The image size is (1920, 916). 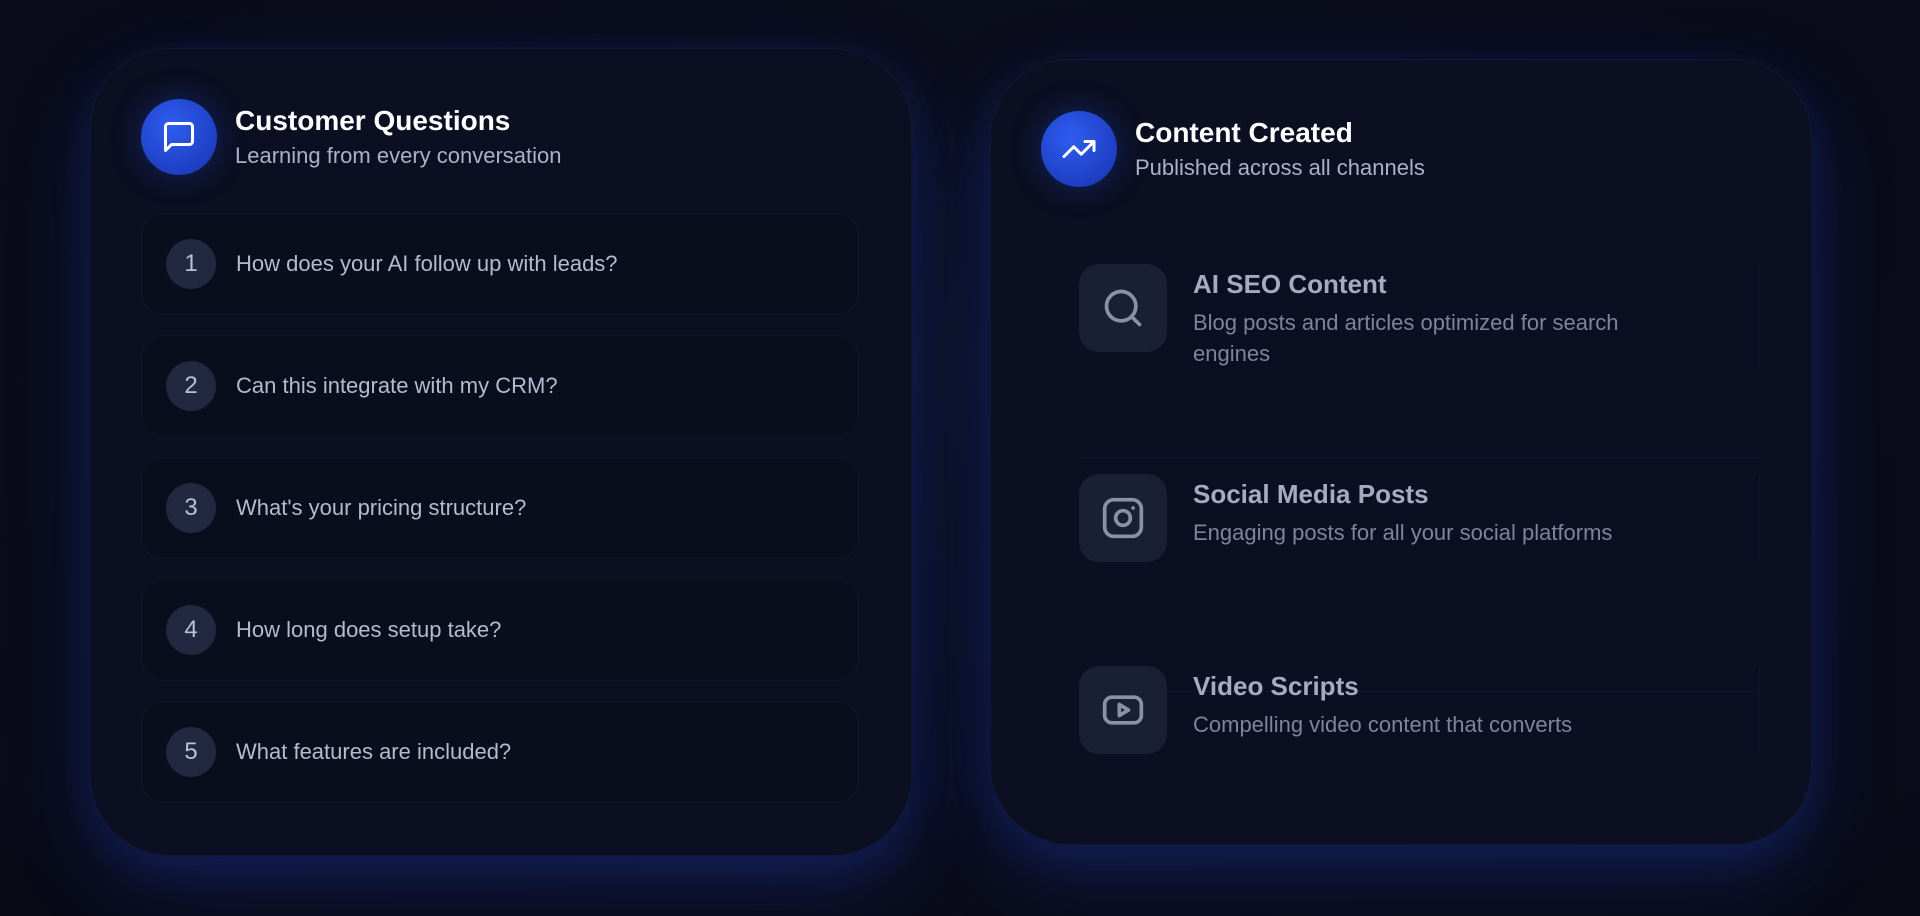 What do you see at coordinates (374, 751) in the screenshot?
I see `question-text: What features are included?` at bounding box center [374, 751].